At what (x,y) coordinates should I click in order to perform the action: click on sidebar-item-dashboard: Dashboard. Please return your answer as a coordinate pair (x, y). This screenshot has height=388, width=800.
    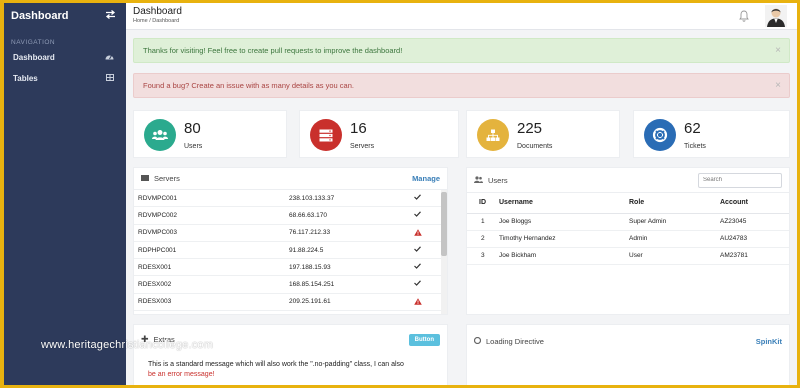
    Looking at the image, I should click on (65, 57).